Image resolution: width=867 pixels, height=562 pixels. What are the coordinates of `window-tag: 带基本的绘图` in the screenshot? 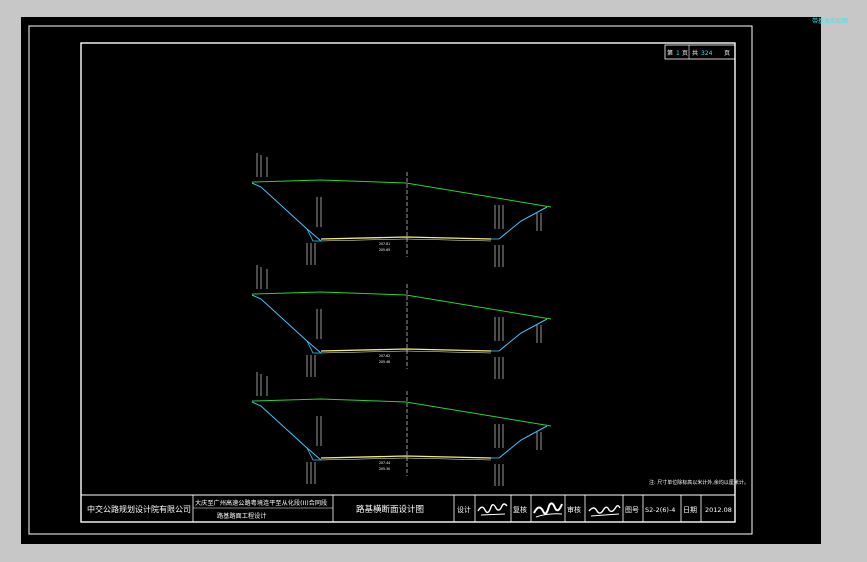 It's located at (830, 21).